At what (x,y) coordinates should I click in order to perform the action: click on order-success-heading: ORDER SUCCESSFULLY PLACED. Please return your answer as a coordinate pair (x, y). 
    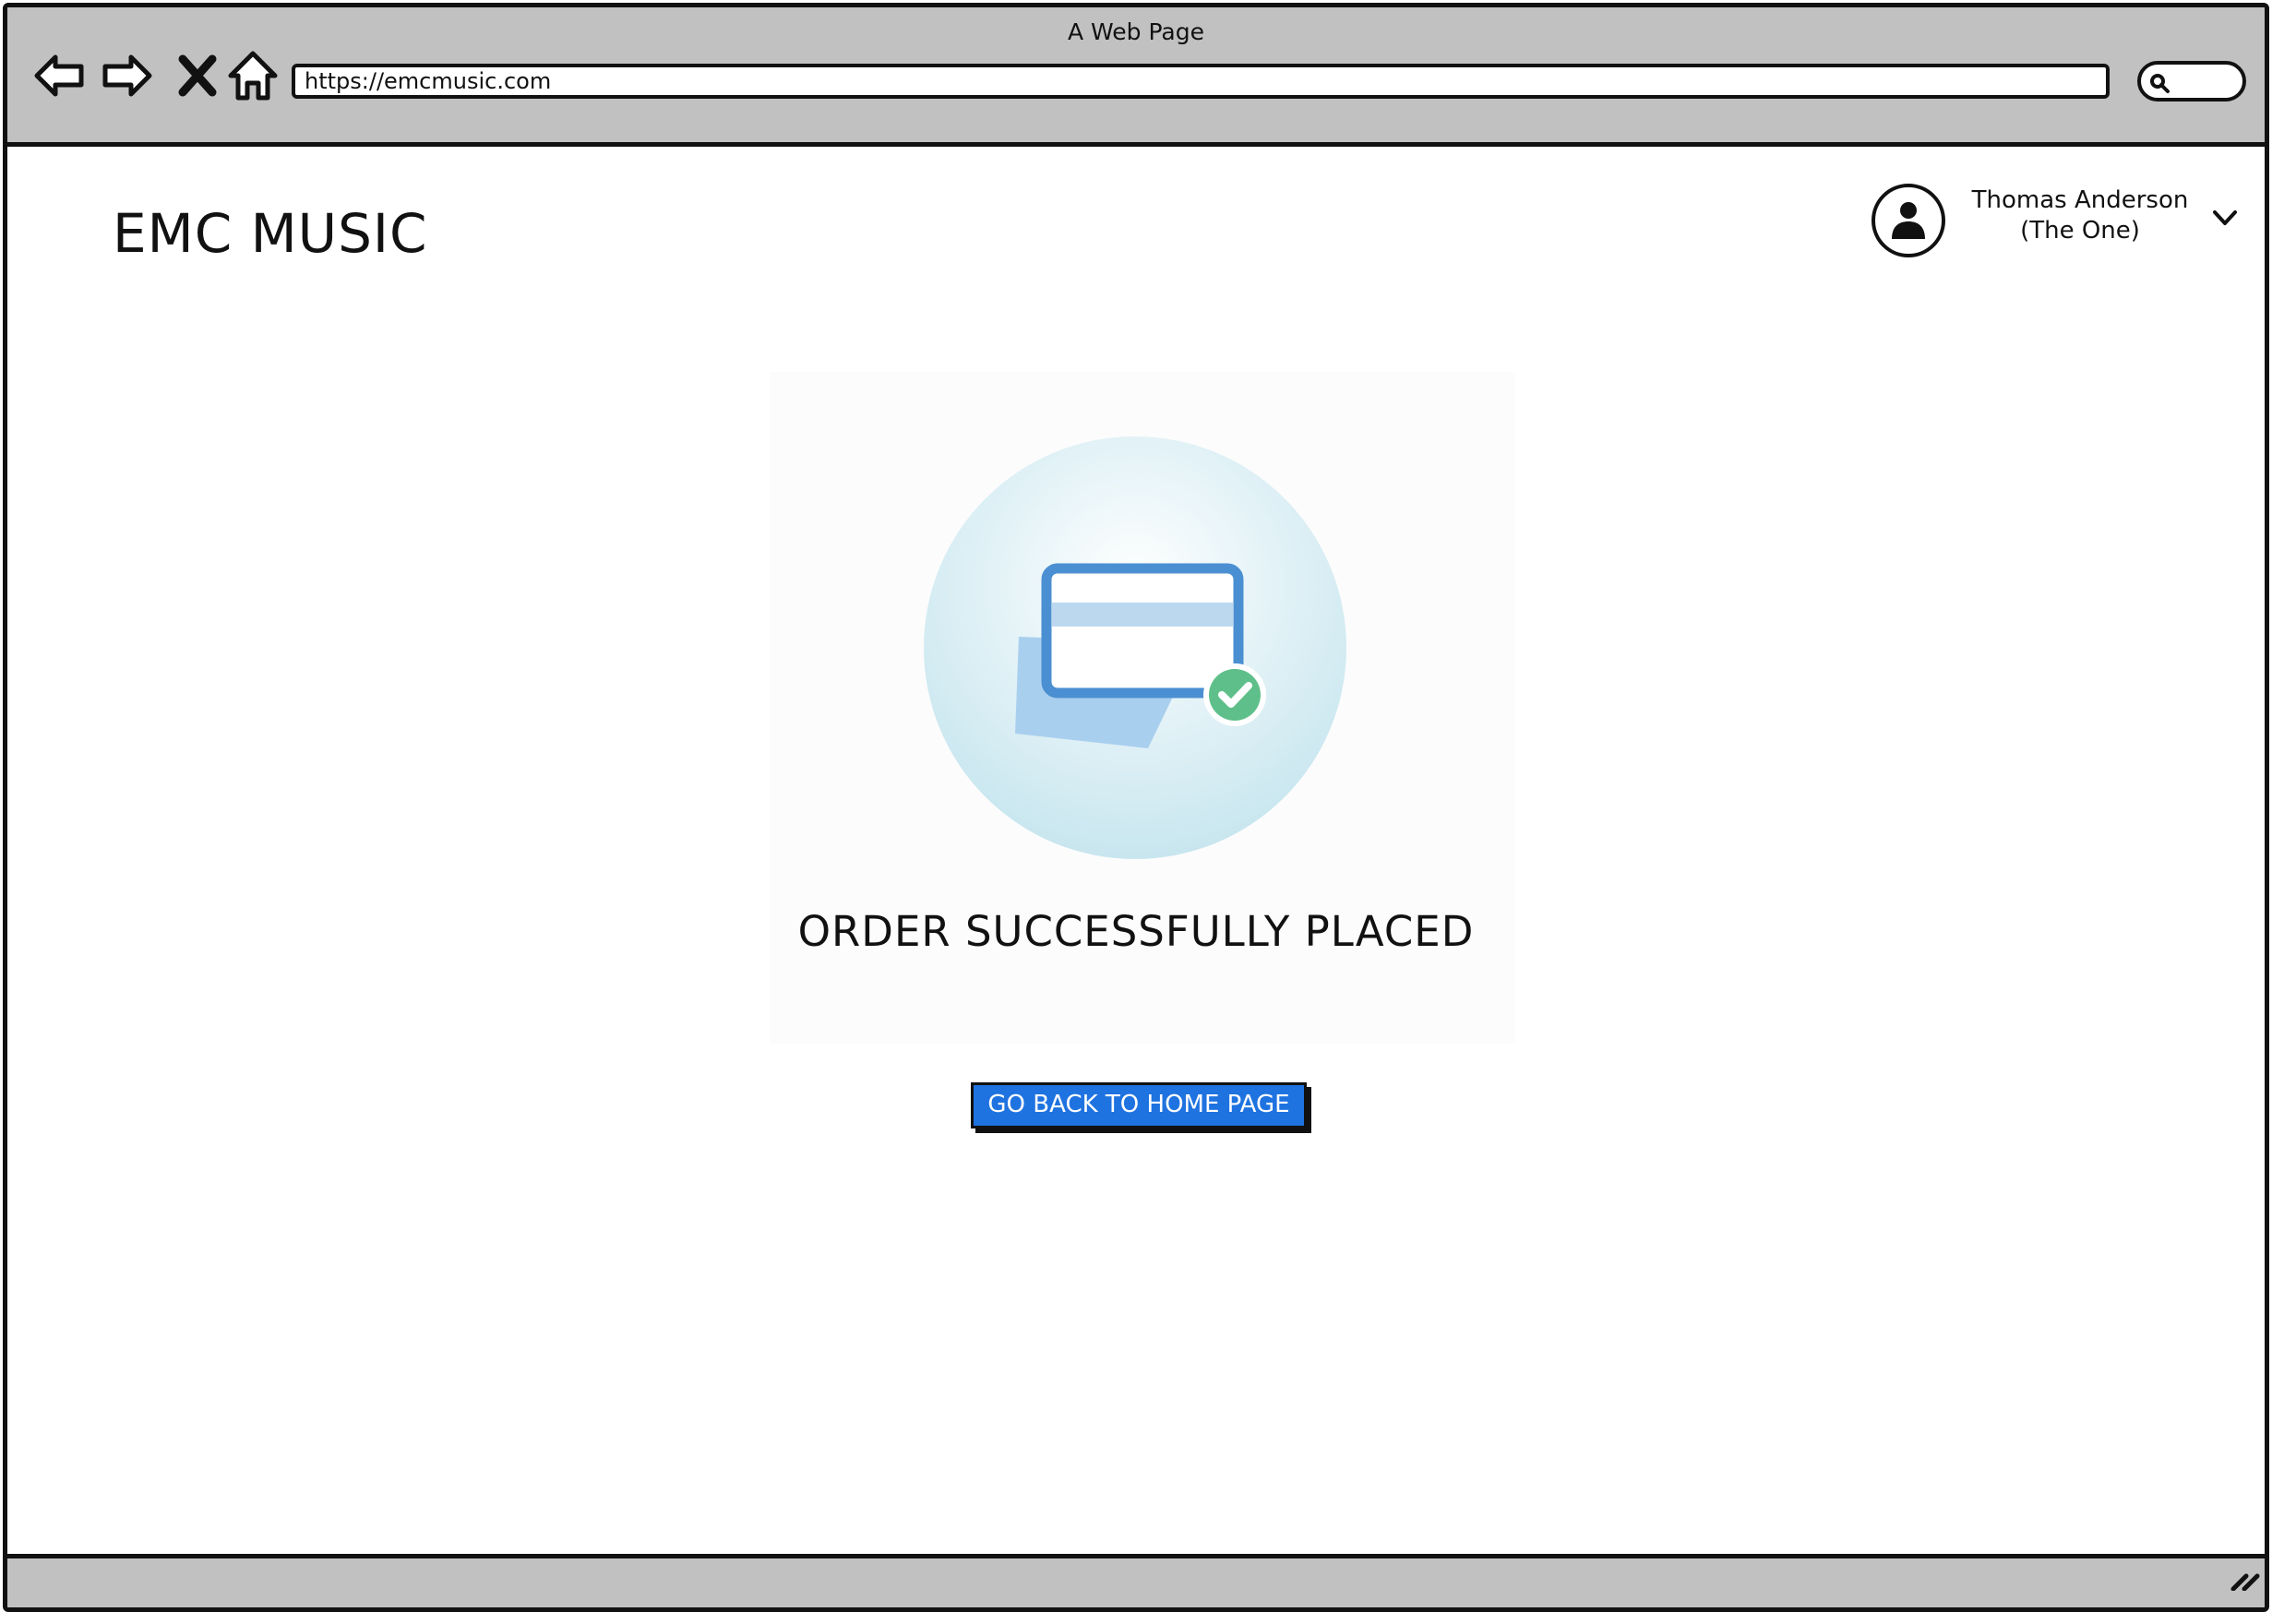
    Looking at the image, I should click on (1136, 931).